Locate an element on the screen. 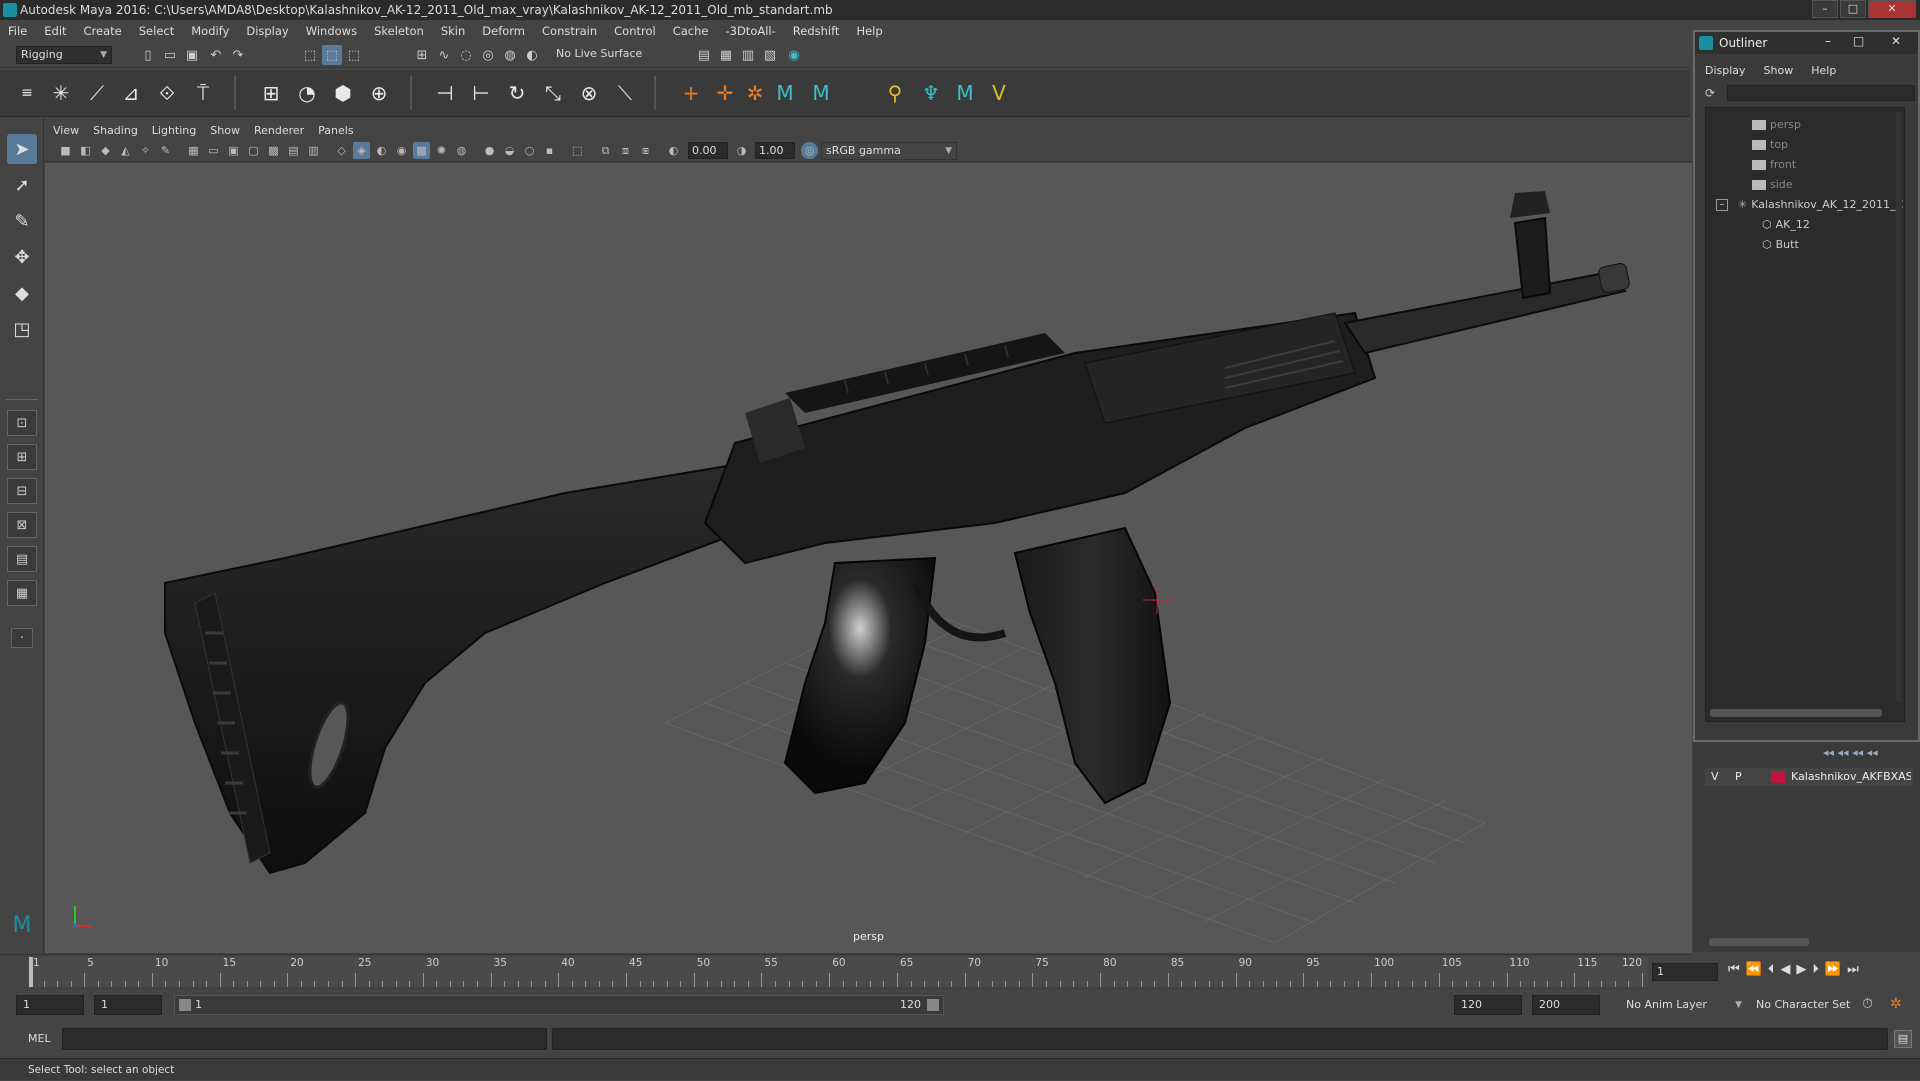 The width and height of the screenshot is (1920, 1081). layer-playback-toggle: P is located at coordinates (1738, 777).